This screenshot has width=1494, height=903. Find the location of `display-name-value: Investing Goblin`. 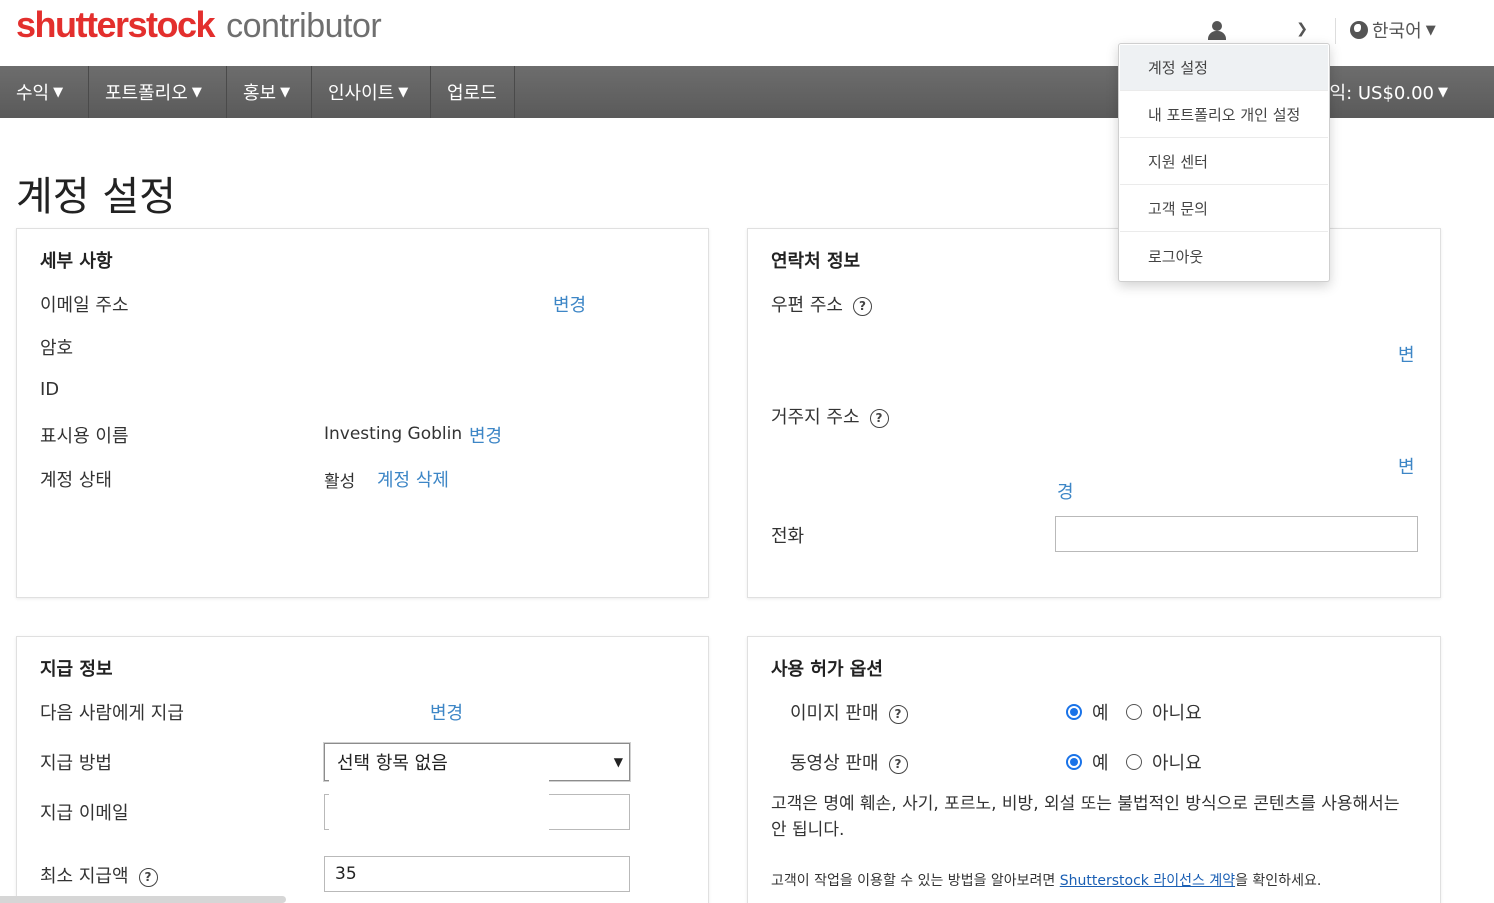

display-name-value: Investing Goblin is located at coordinates (393, 434).